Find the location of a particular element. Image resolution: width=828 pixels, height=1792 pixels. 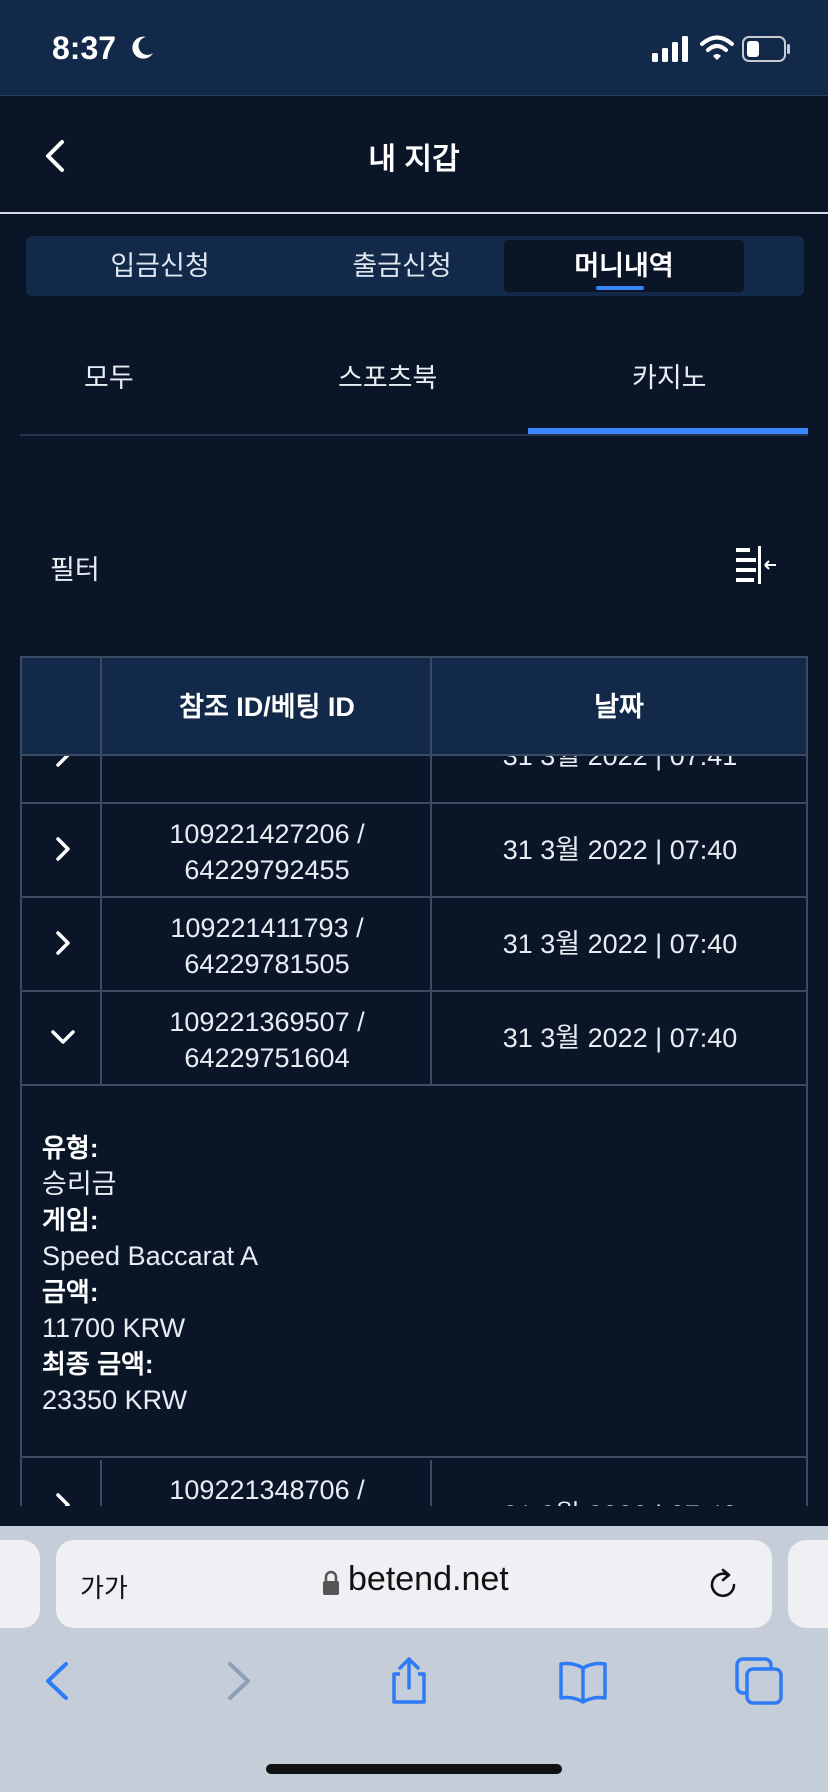

reference-id: 109221348706 / is located at coordinates (267, 1489).